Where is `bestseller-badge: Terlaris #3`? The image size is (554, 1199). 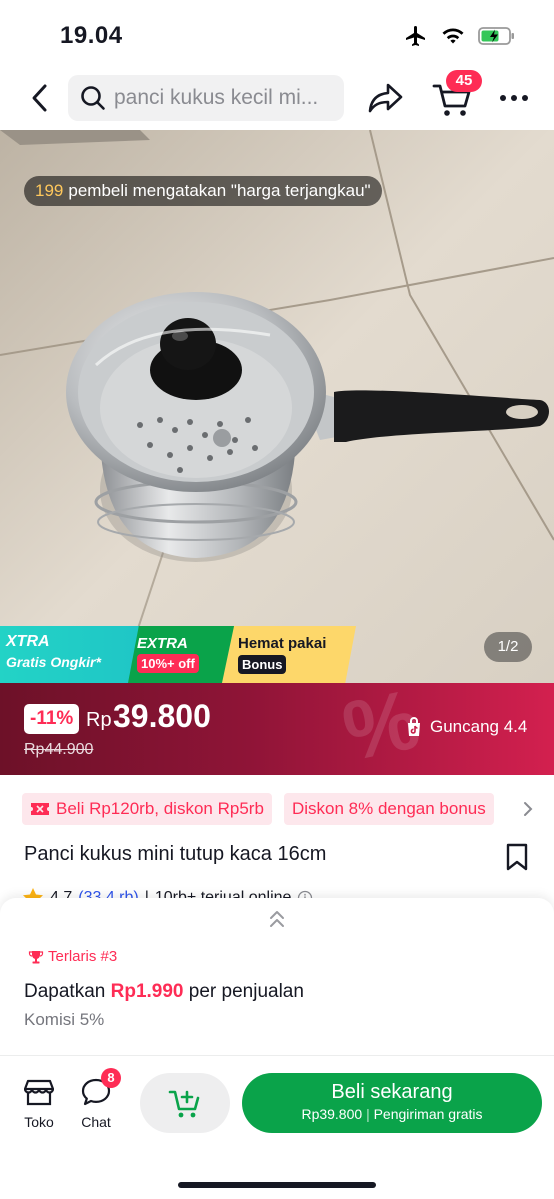
bestseller-badge: Terlaris #3 is located at coordinates (72, 956).